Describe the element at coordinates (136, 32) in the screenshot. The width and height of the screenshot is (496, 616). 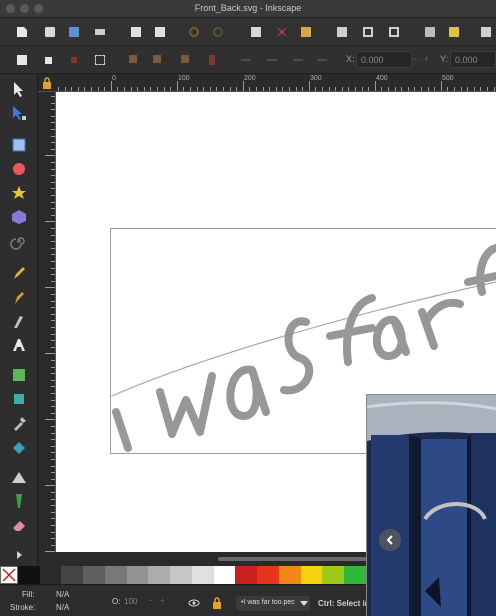
I see `import-icon` at that location.